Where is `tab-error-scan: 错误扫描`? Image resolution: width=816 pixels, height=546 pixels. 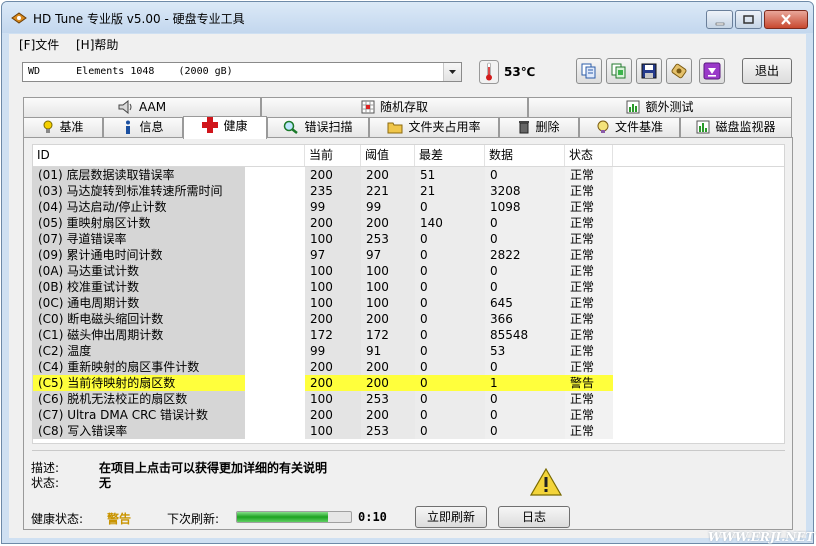
tab-error-scan: 错误扫描 is located at coordinates (318, 127).